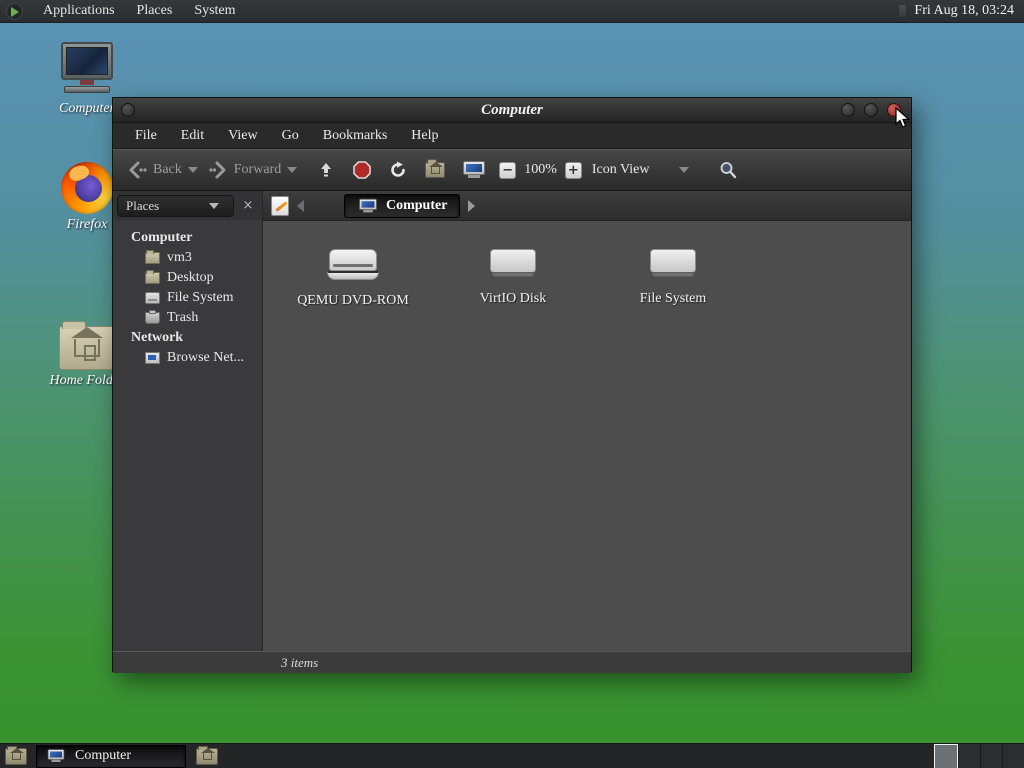 This screenshot has width=1024, height=768. Describe the element at coordinates (540, 169) in the screenshot. I see `zoom-level: 100%` at that location.